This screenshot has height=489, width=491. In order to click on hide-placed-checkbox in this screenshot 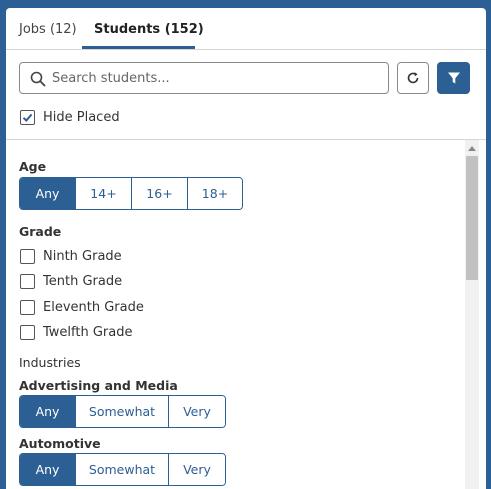, I will do `click(27, 117)`.